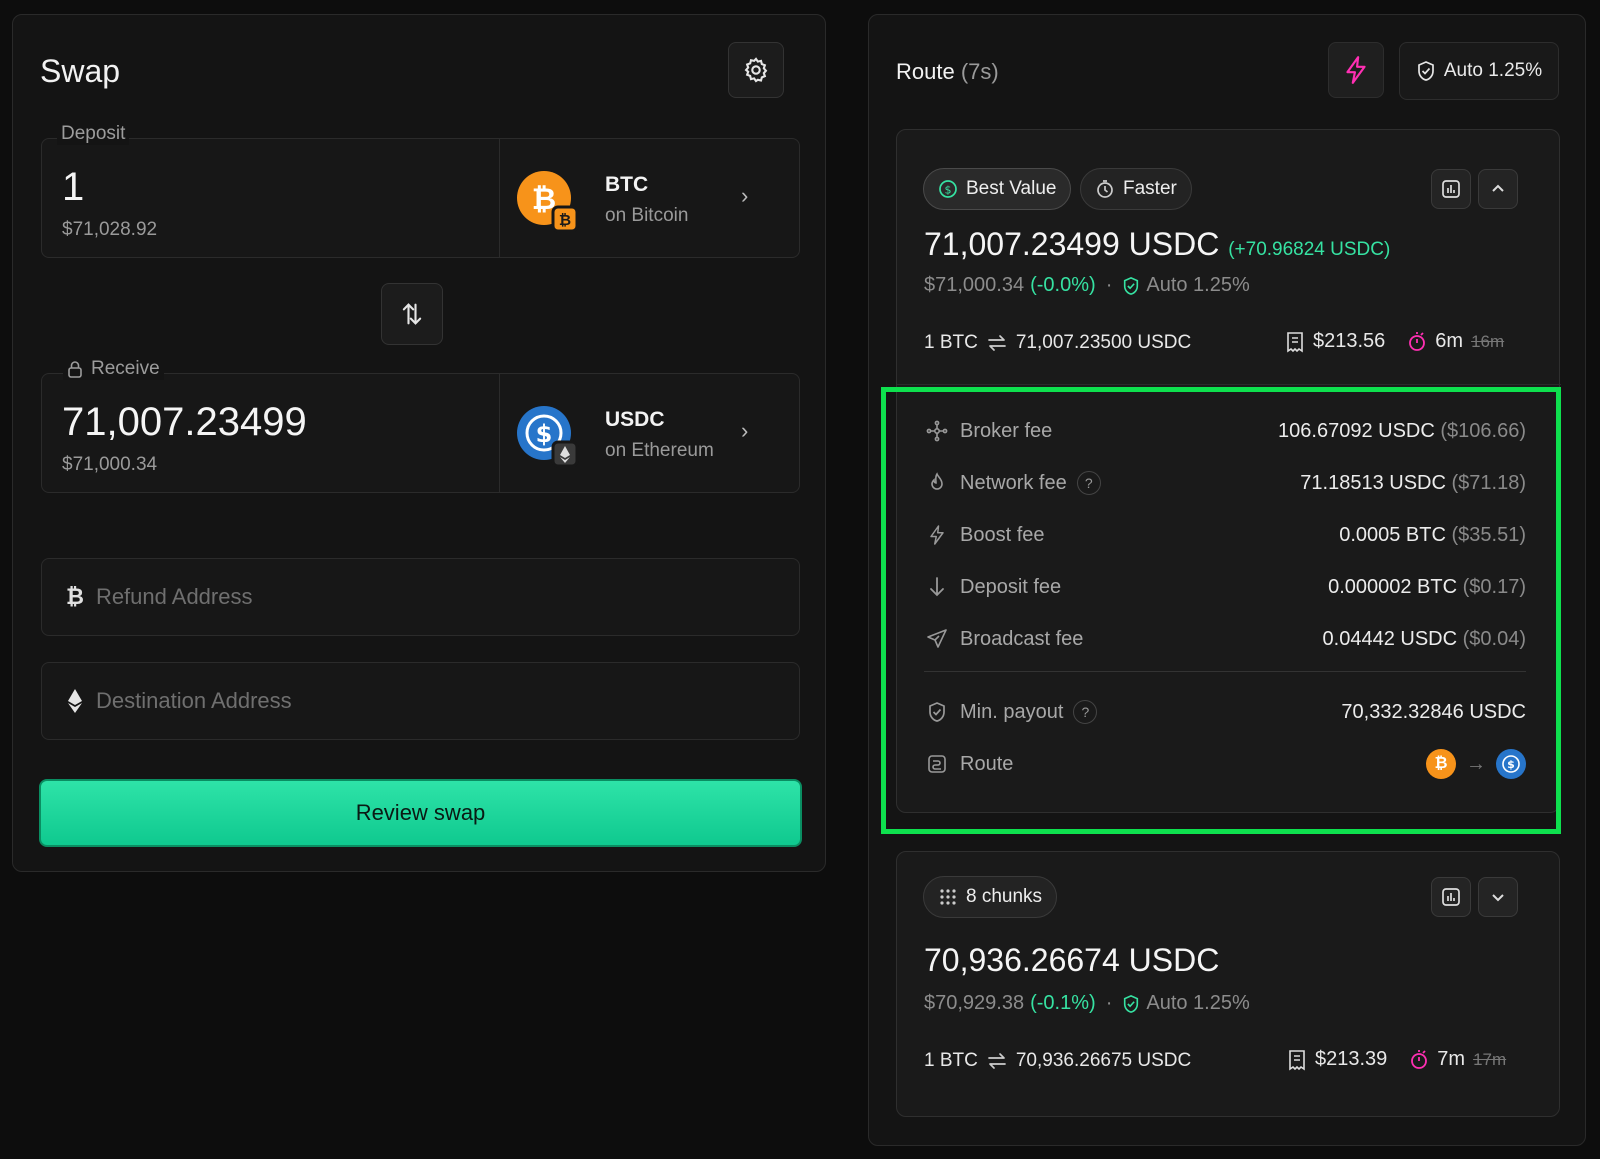  Describe the element at coordinates (1393, 586) in the screenshot. I see `fee-amount-value: 0.000002 BTC` at that location.